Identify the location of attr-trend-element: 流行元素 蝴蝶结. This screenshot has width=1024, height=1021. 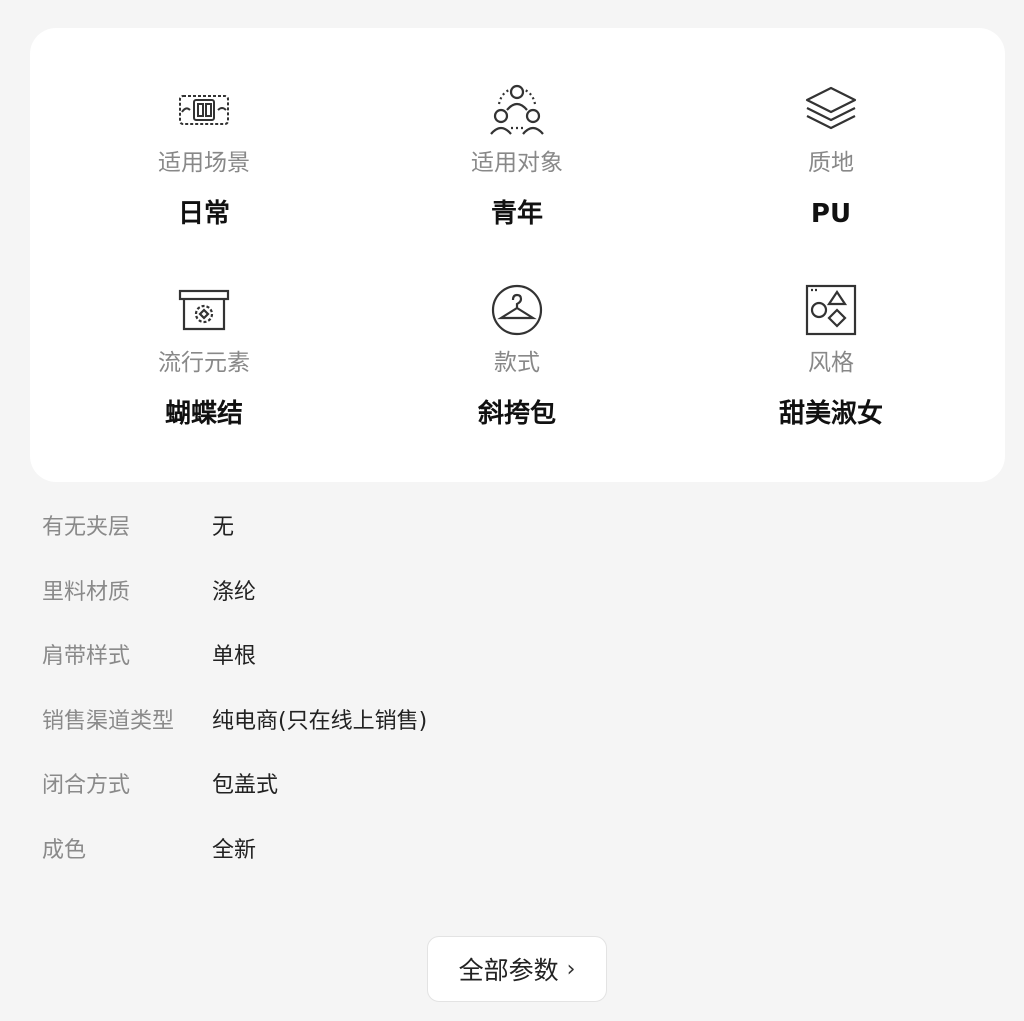
(204, 355).